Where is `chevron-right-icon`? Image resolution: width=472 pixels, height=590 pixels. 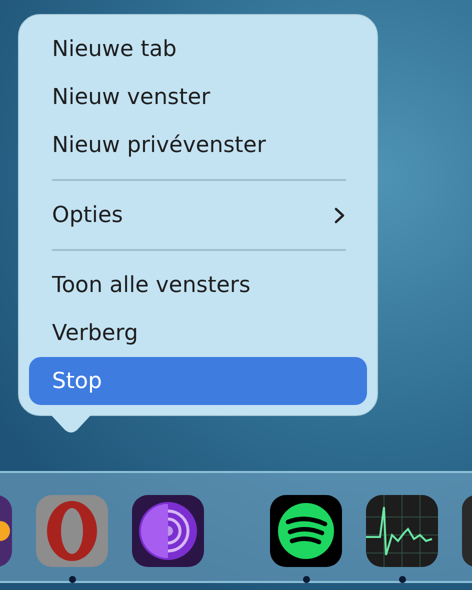 chevron-right-icon is located at coordinates (339, 215).